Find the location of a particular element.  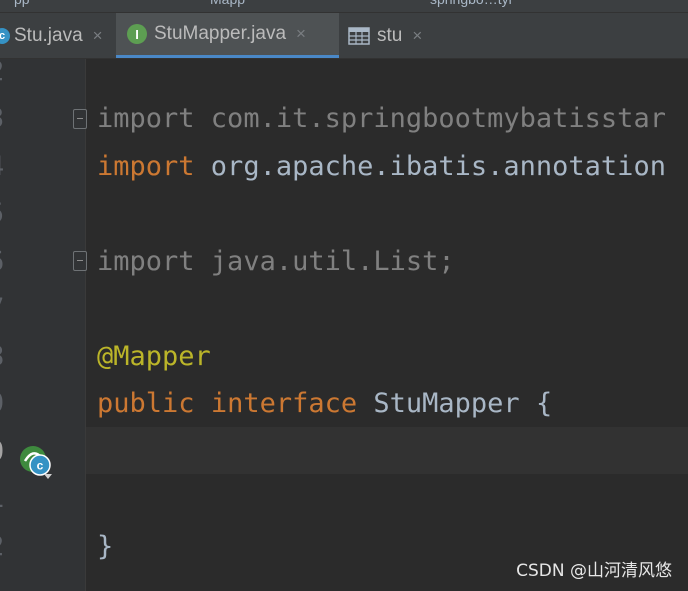

tab-stumapper-java: I StuMapper.java × is located at coordinates (227, 35).